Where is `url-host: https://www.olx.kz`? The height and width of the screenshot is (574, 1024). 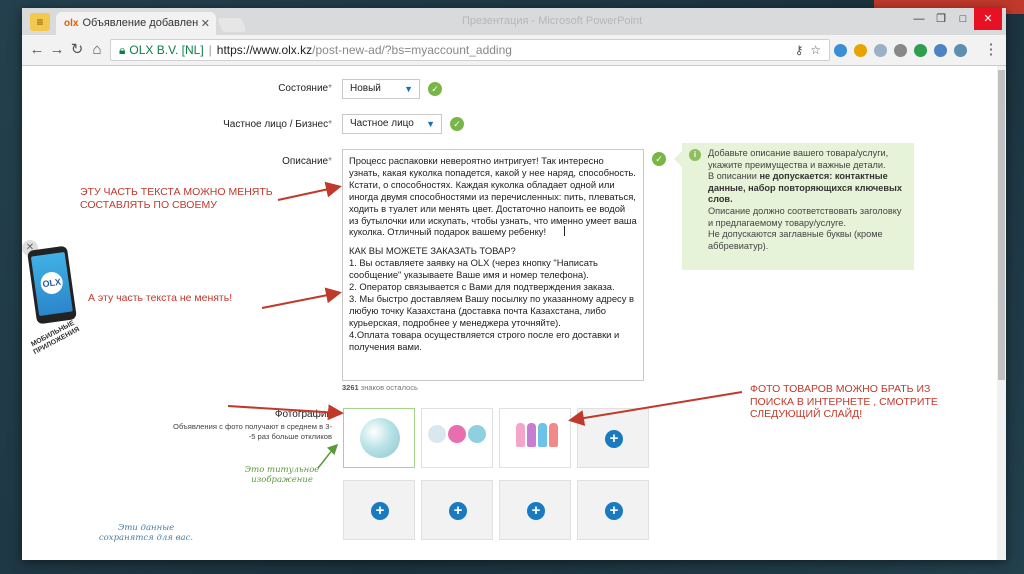 url-host: https://www.olx.kz is located at coordinates (264, 50).